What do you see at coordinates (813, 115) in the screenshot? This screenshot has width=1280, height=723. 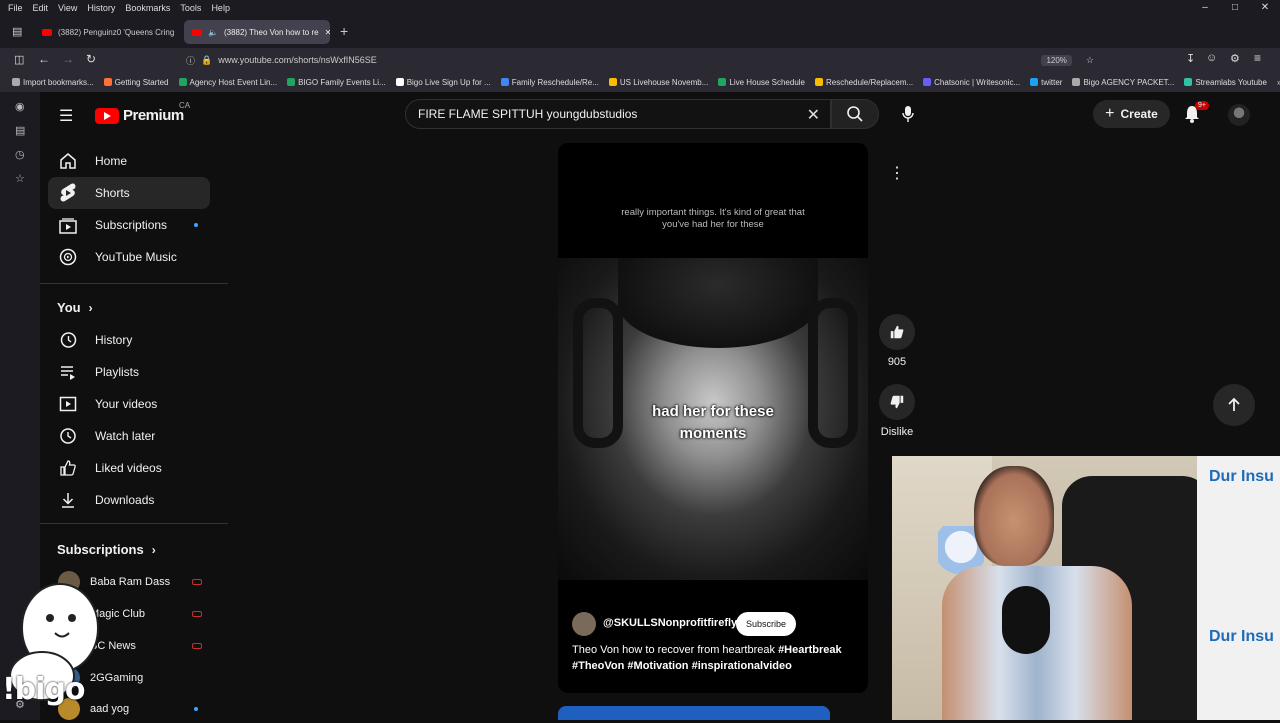 I see `clear-search-icon: ✕` at bounding box center [813, 115].